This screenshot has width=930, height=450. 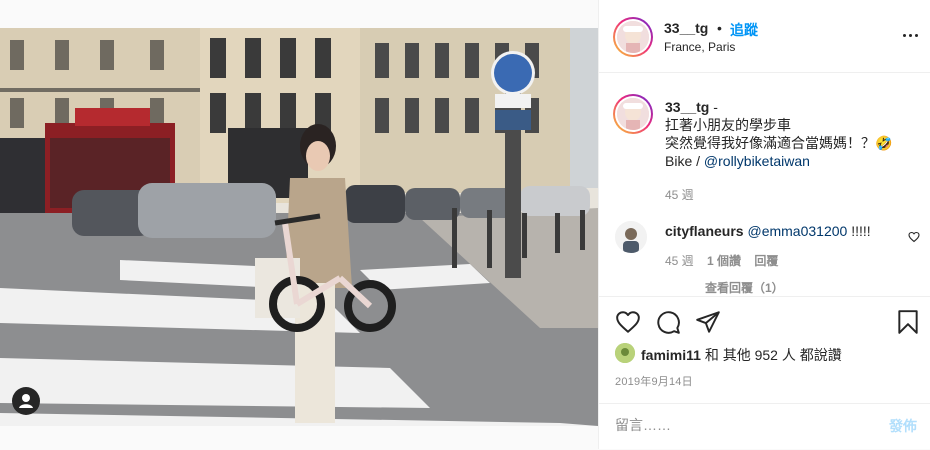 I want to click on post-comment-button: 發佈, so click(x=903, y=426).